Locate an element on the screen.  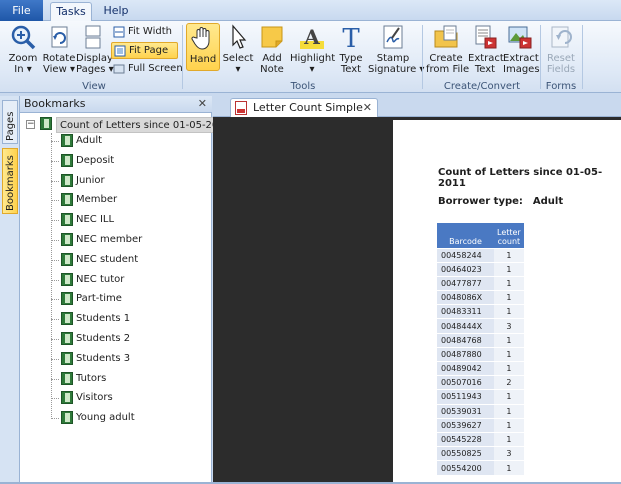
table-row: 00539627 1 is located at coordinates (480, 425).